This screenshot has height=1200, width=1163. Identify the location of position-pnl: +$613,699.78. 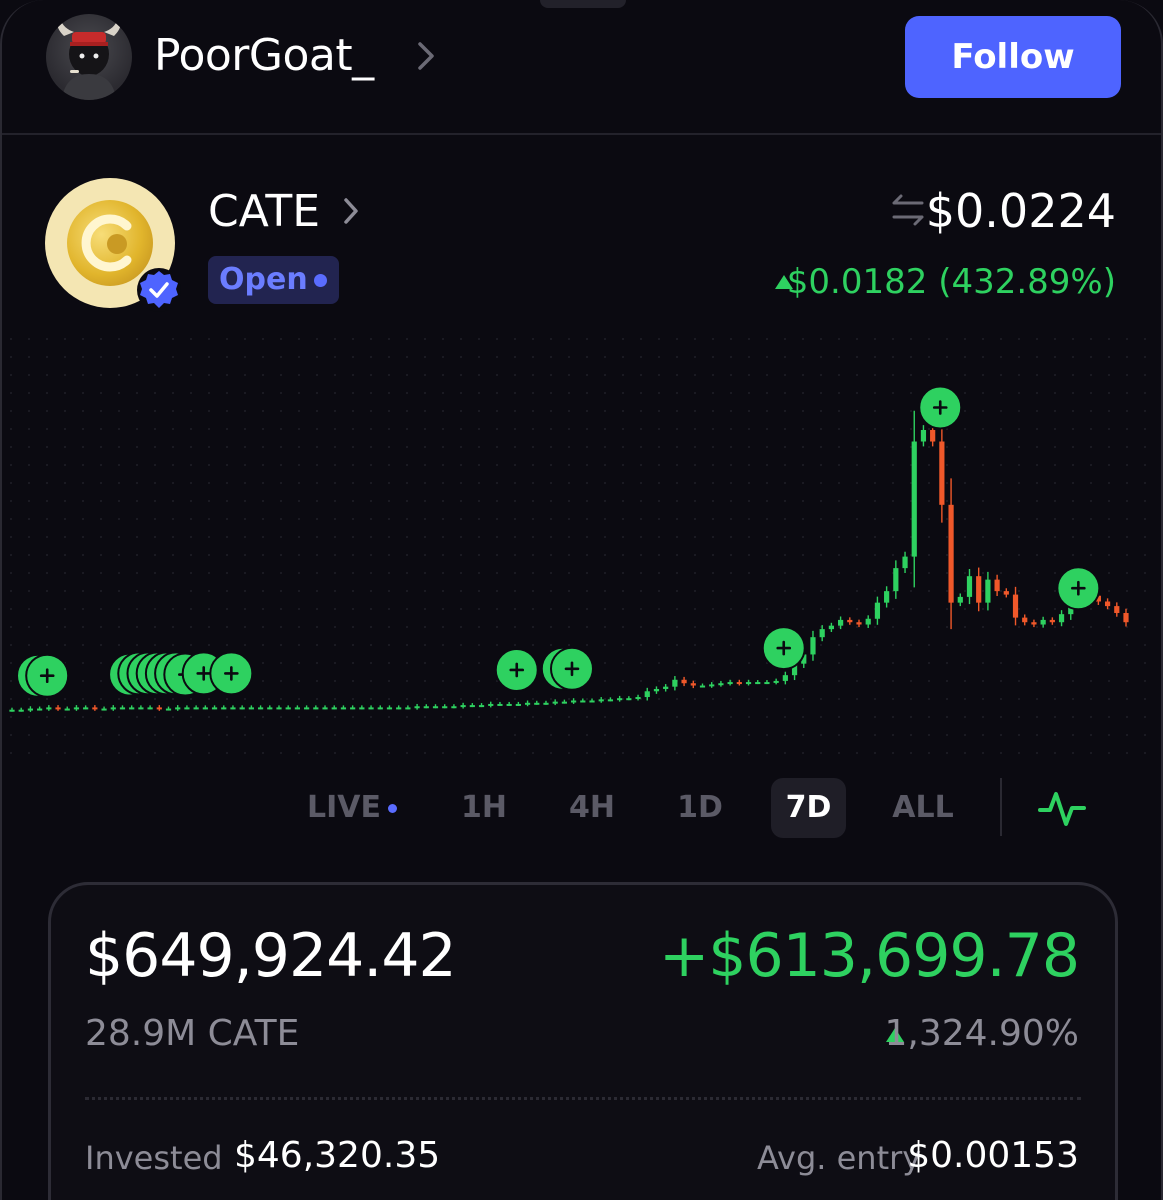
(869, 956).